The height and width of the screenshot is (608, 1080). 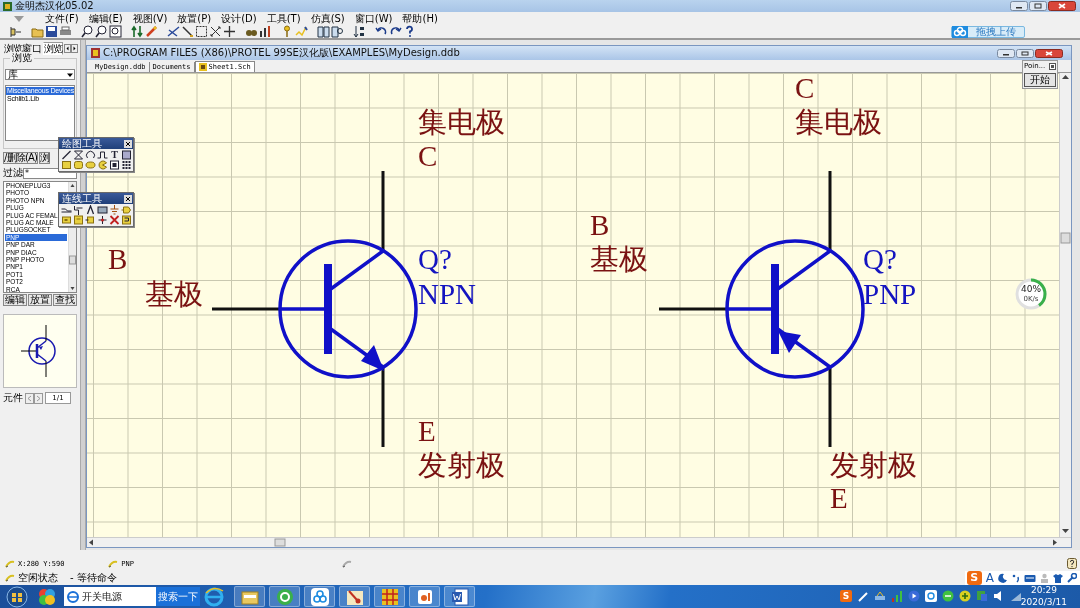 I want to click on search-field: 开关电源, so click(x=110, y=596).